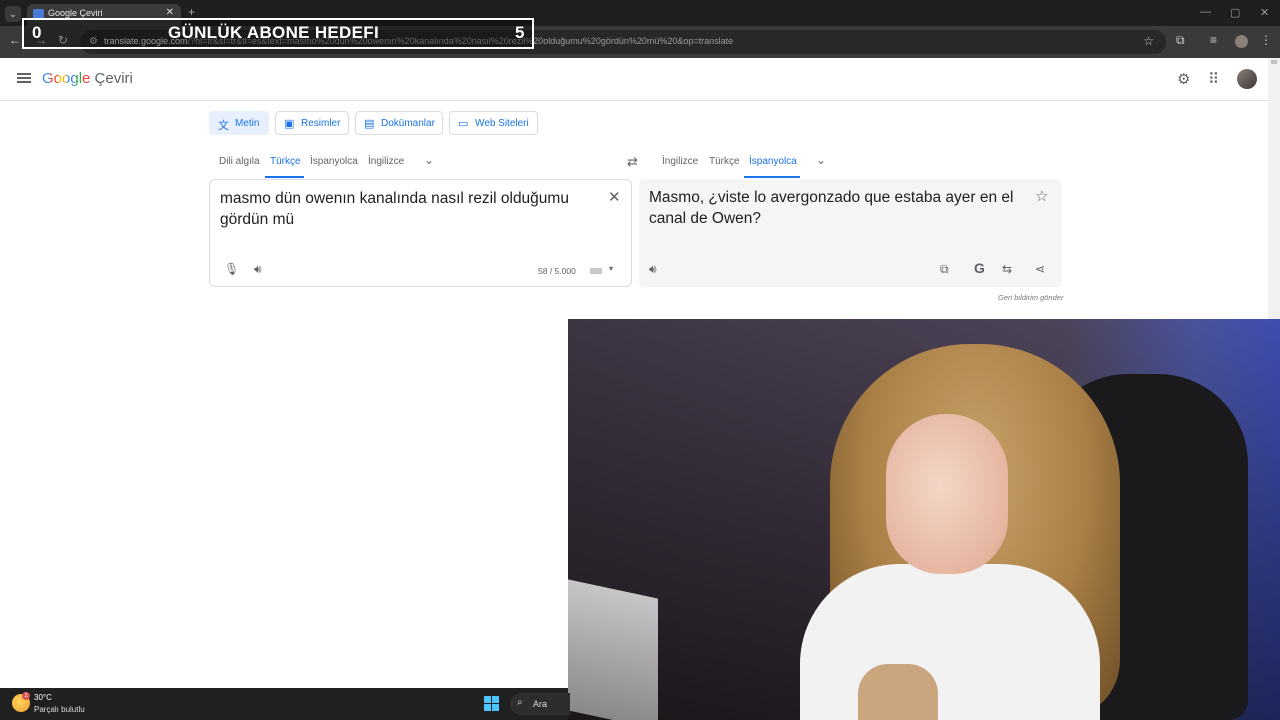 The width and height of the screenshot is (1280, 720). Describe the element at coordinates (285, 161) in the screenshot. I see `source-lang-turkish: Türkçe` at that location.